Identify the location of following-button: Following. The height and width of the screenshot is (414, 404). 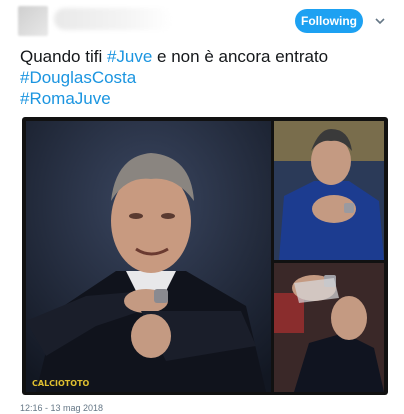
(329, 21).